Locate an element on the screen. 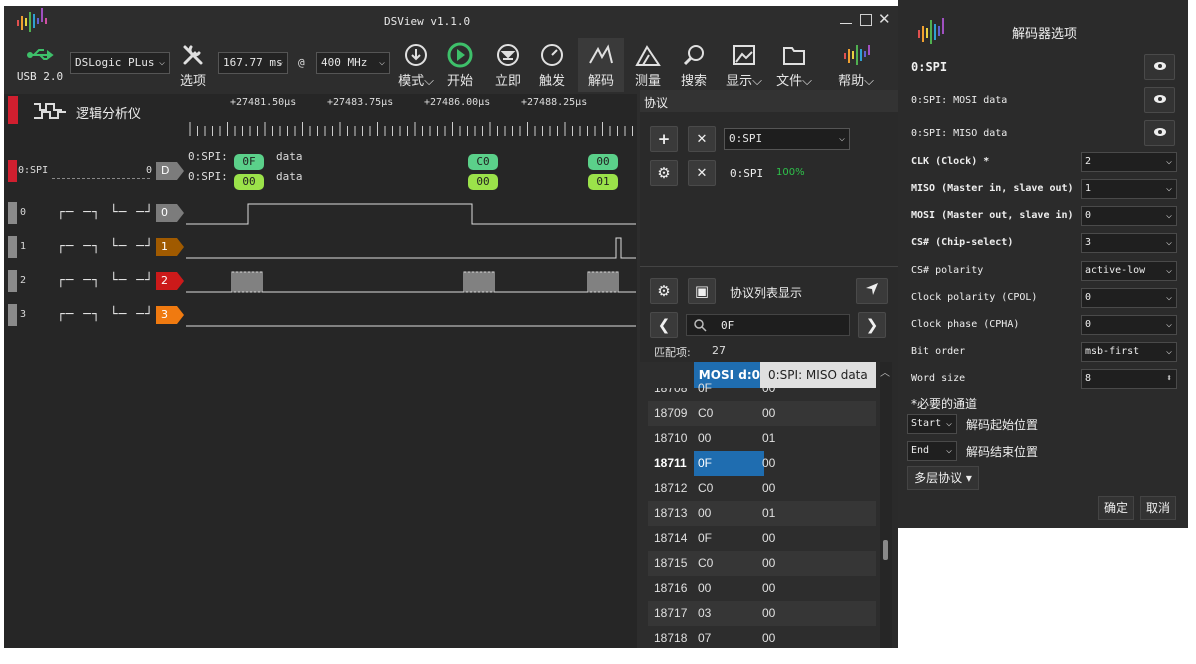 This screenshot has height=664, width=1196. caret-down-icon: ▾ is located at coordinates (968, 478).